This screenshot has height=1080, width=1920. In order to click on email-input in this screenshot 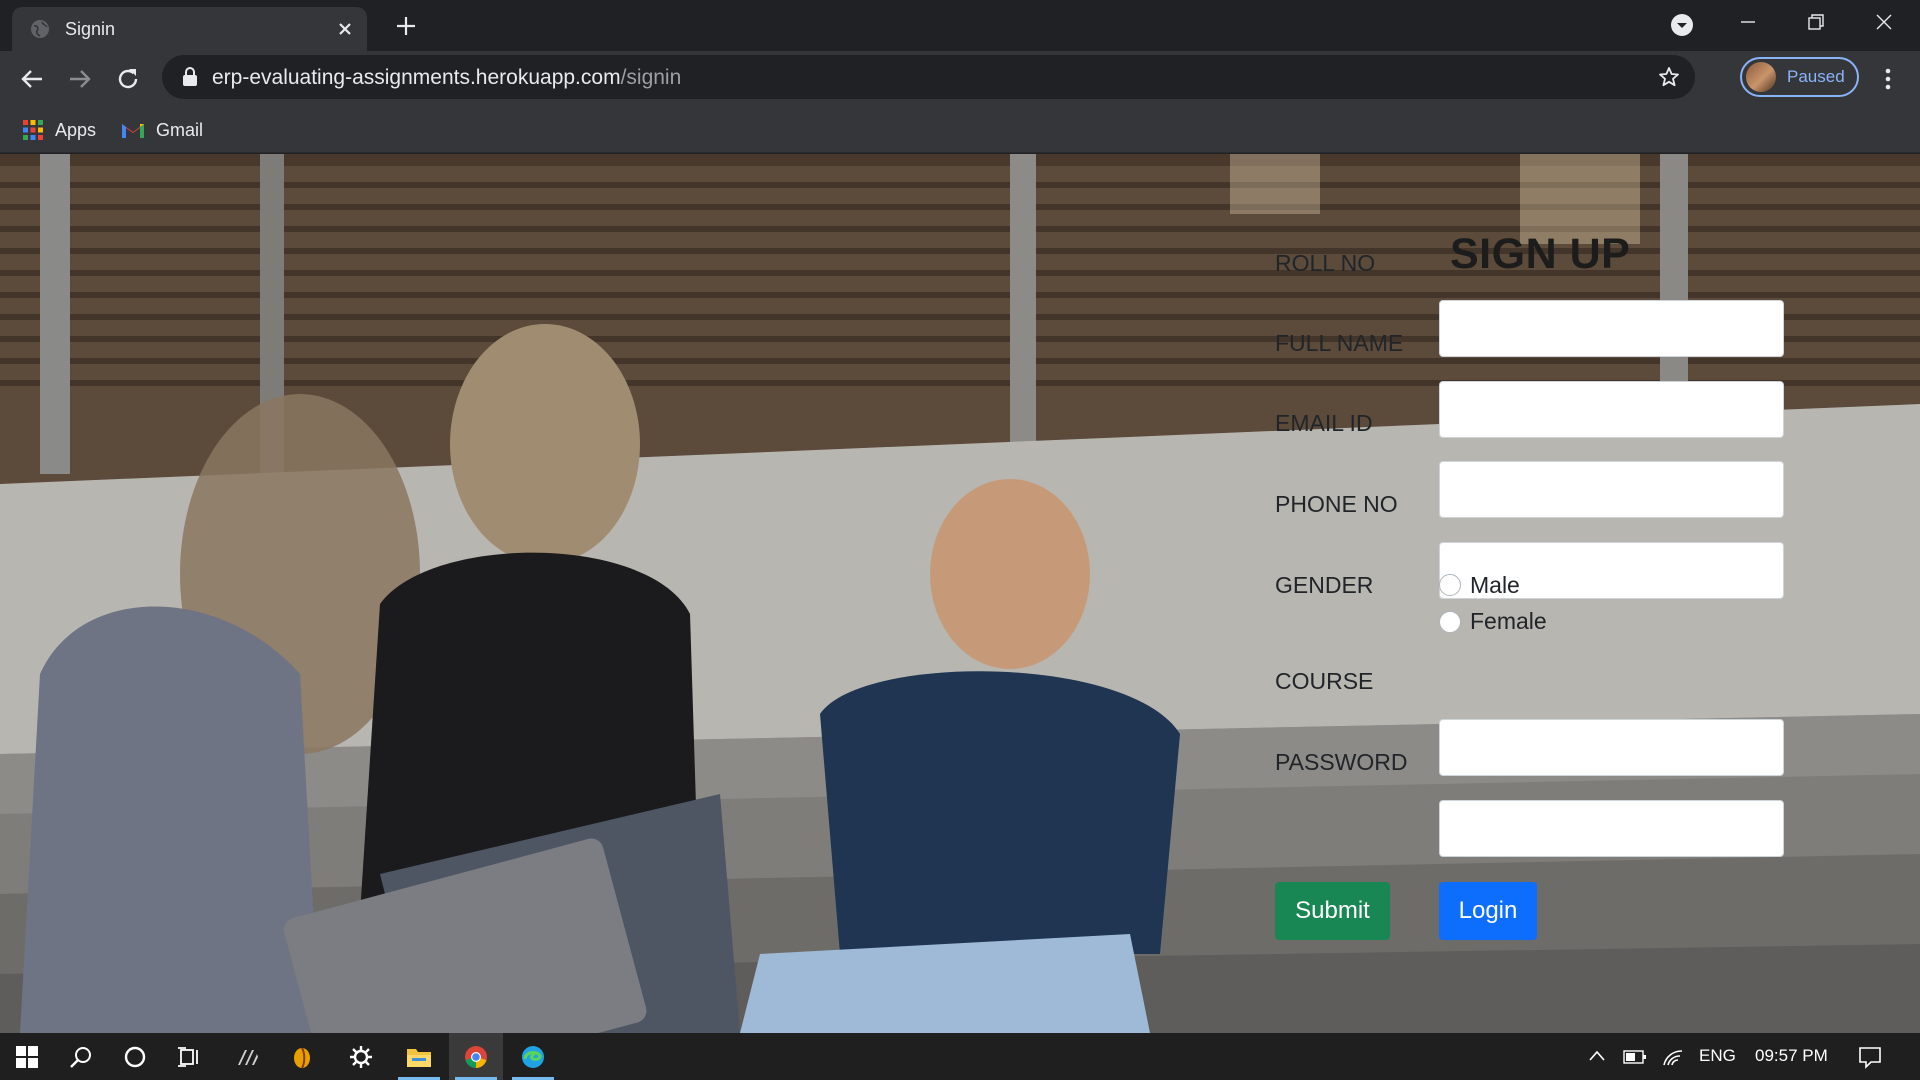, I will do `click(1611, 489)`.